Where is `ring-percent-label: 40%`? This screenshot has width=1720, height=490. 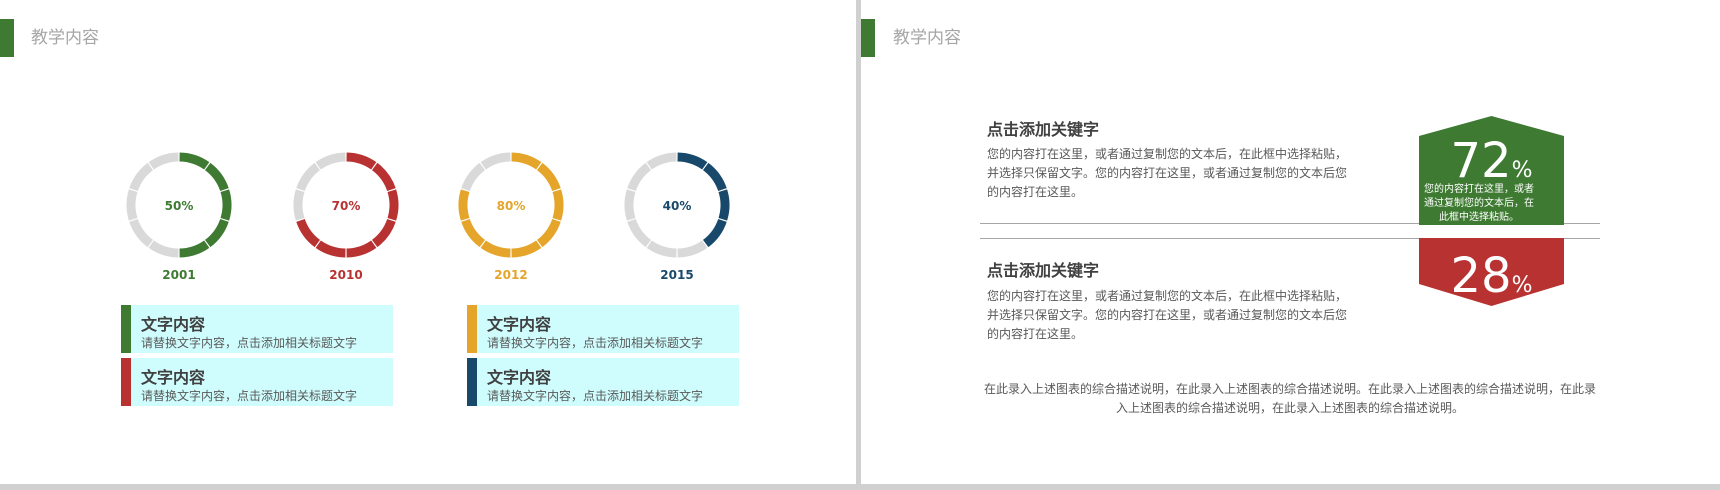
ring-percent-label: 40% is located at coordinates (677, 206).